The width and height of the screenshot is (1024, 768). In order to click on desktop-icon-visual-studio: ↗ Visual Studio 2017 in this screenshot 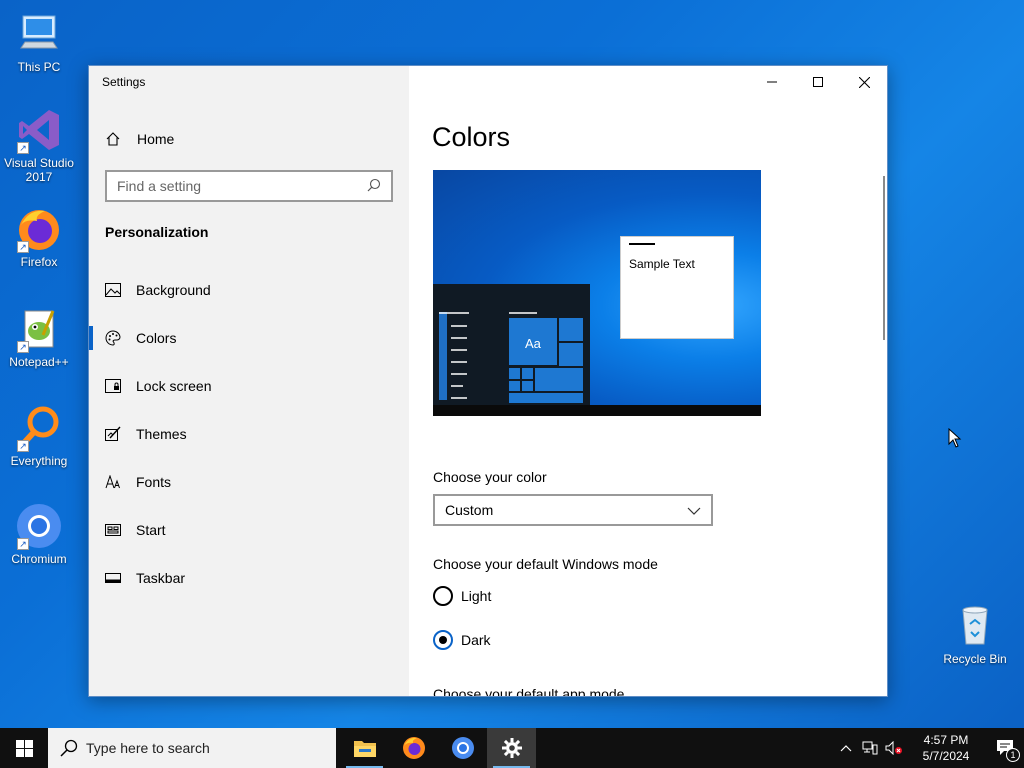, I will do `click(39, 145)`.